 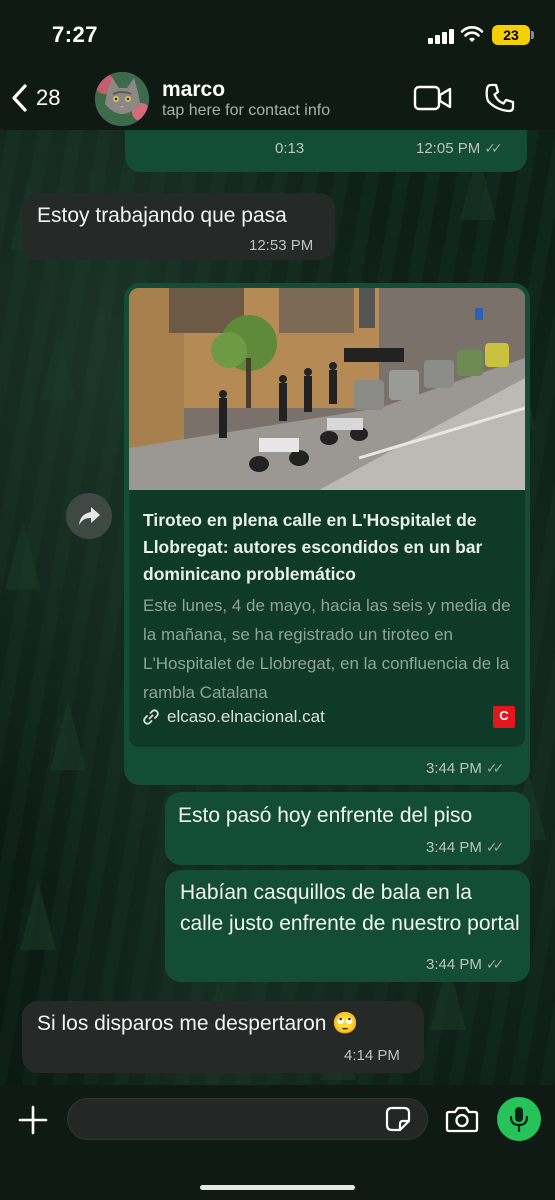 What do you see at coordinates (247, 1119) in the screenshot?
I see `message-input` at bounding box center [247, 1119].